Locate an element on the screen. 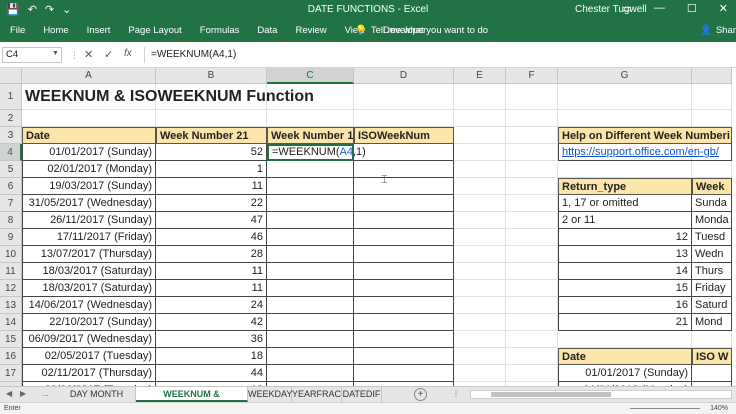 Image resolution: width=736 pixels, height=414 pixels. week21-cell: 47 is located at coordinates (211, 220).